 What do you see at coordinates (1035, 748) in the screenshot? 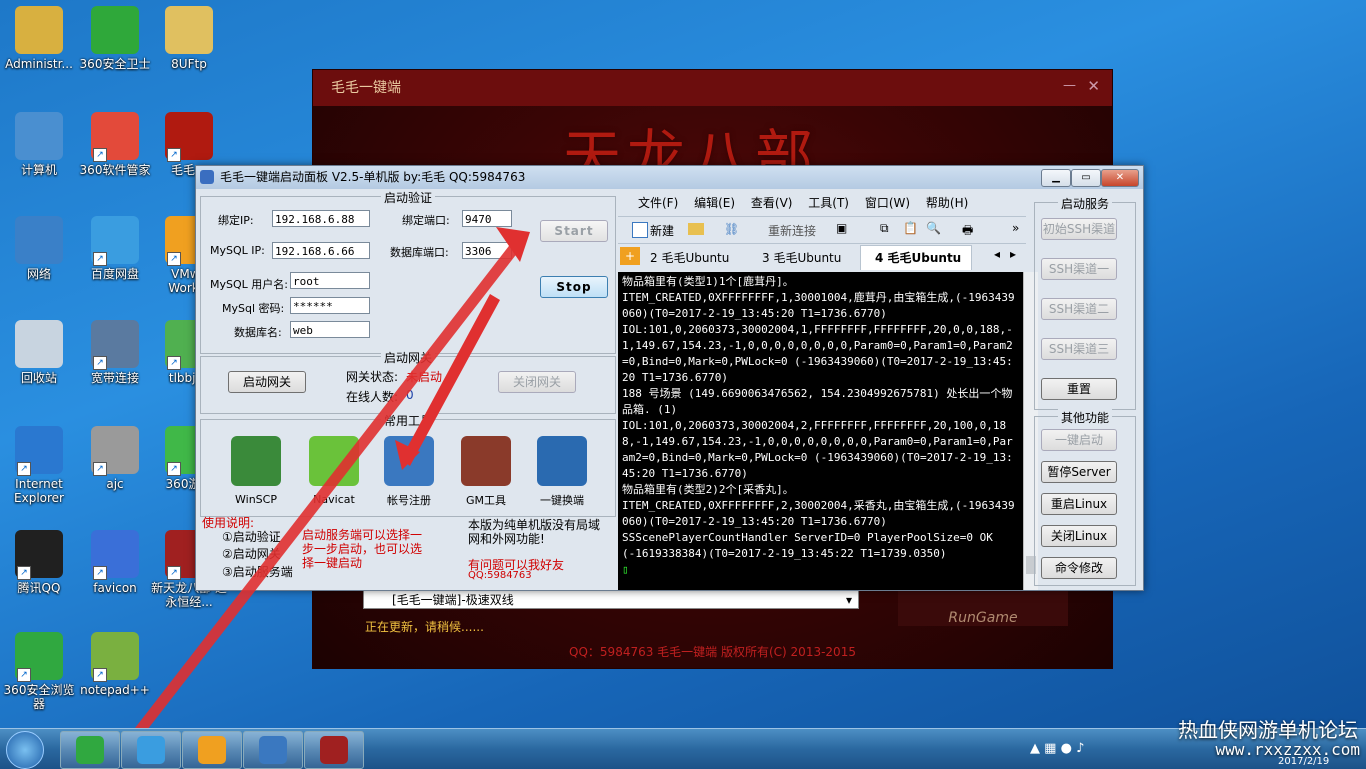
I see `flag-icon: ▲` at bounding box center [1035, 748].